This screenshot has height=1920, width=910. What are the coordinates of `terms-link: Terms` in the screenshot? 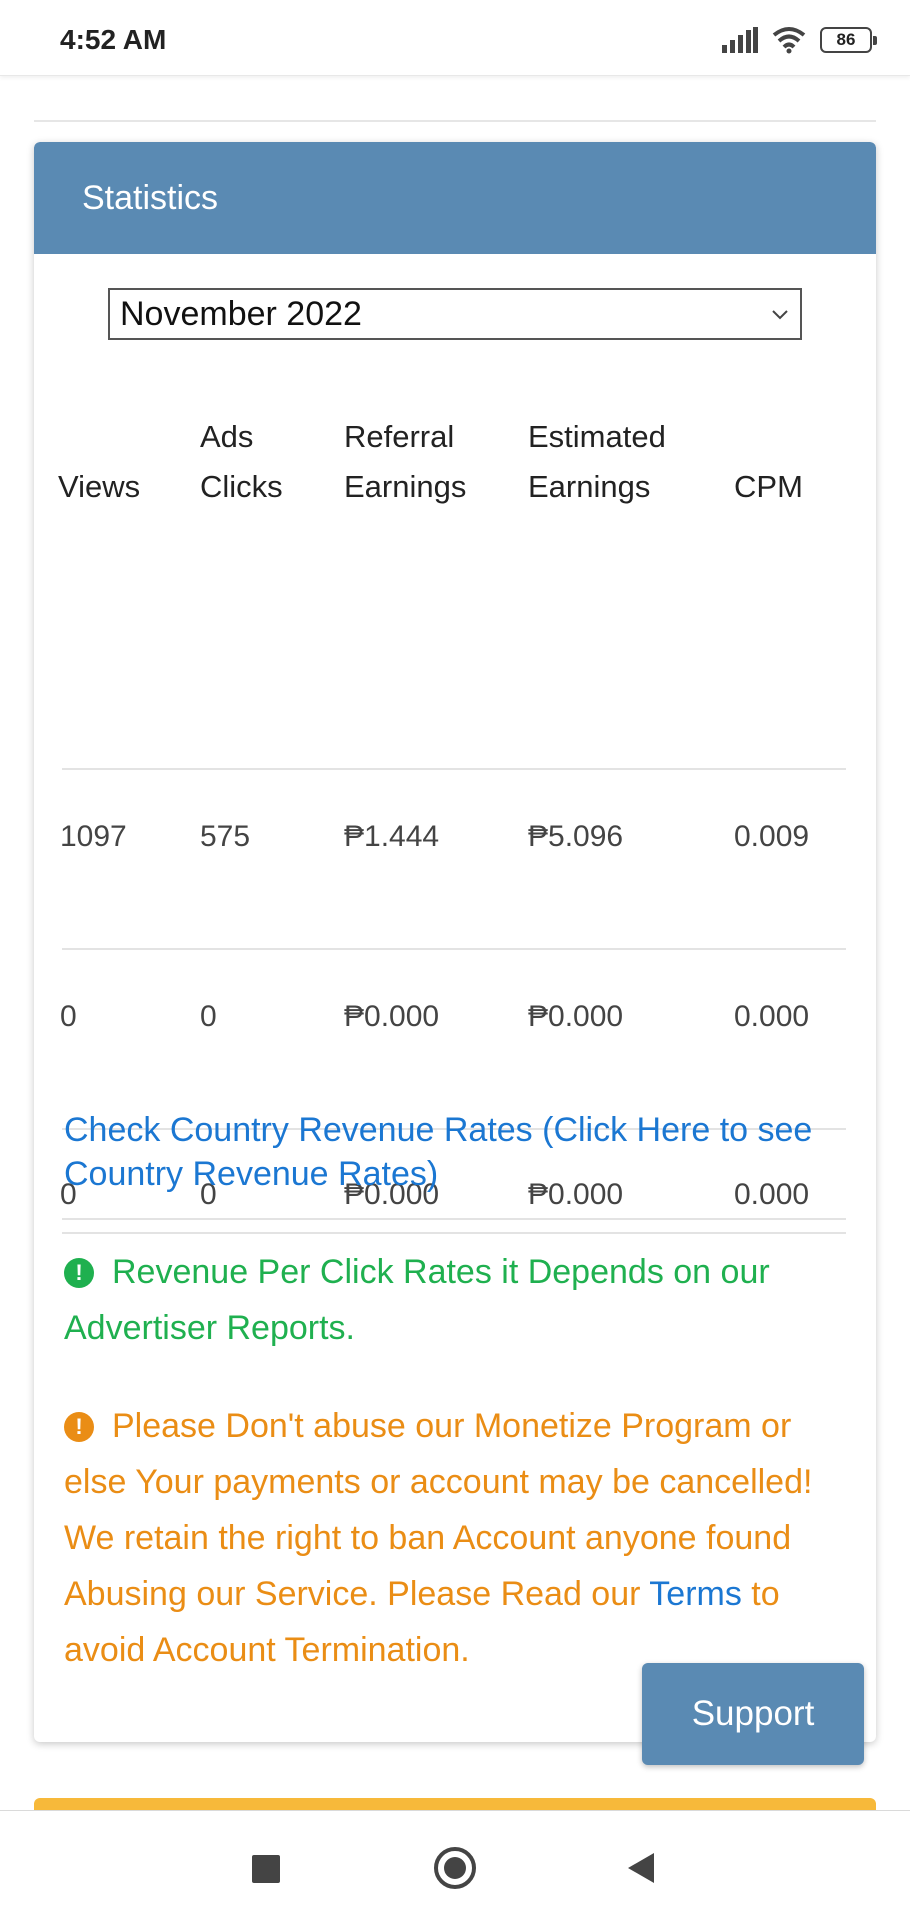 It's located at (695, 1594).